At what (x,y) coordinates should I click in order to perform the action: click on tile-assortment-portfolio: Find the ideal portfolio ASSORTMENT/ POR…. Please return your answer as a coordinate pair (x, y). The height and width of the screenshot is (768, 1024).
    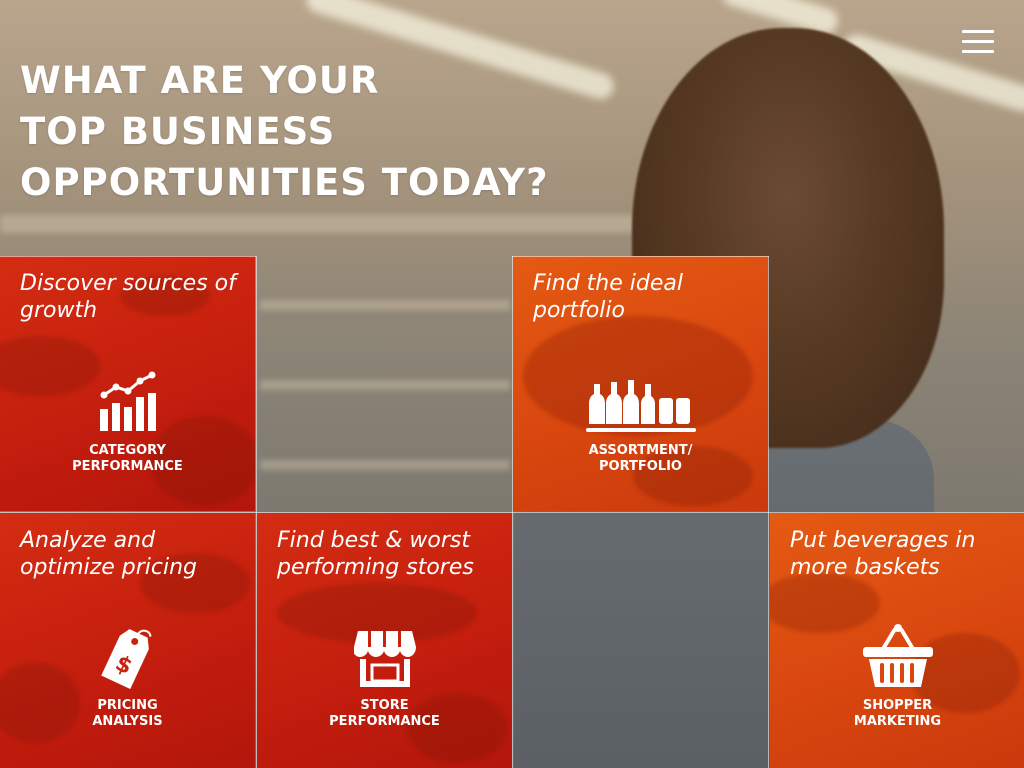
    Looking at the image, I should click on (640, 383).